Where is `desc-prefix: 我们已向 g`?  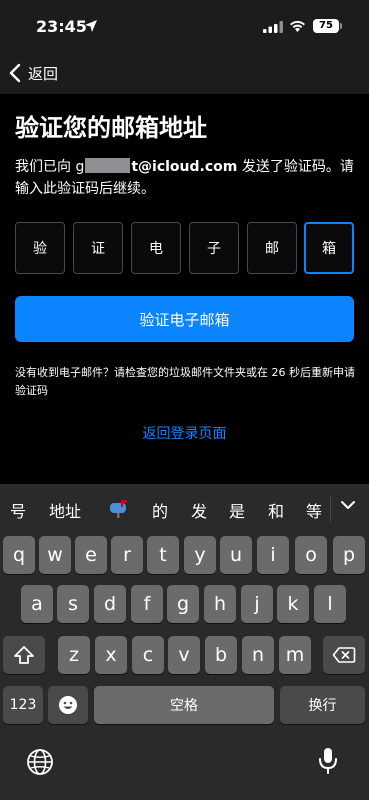
desc-prefix: 我们已向 g is located at coordinates (50, 167).